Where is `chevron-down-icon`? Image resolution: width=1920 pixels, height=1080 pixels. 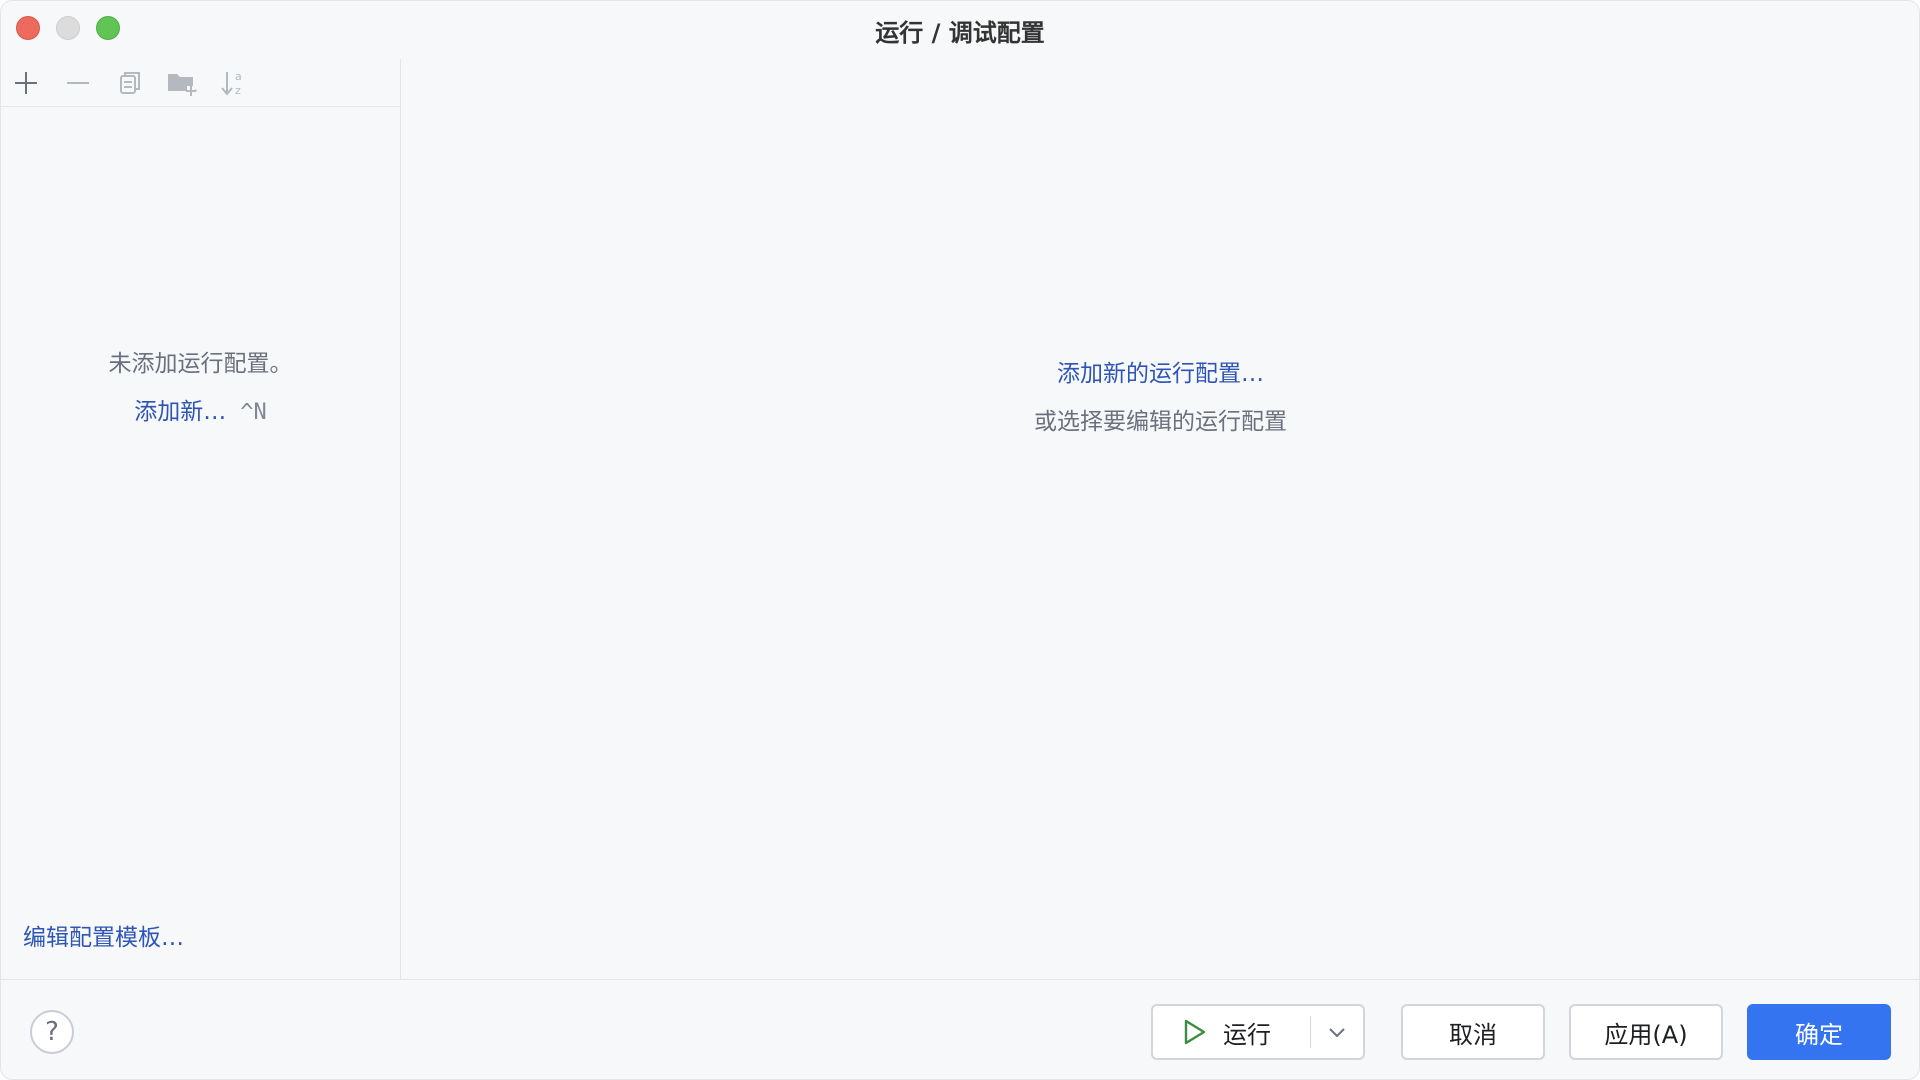 chevron-down-icon is located at coordinates (1337, 1032).